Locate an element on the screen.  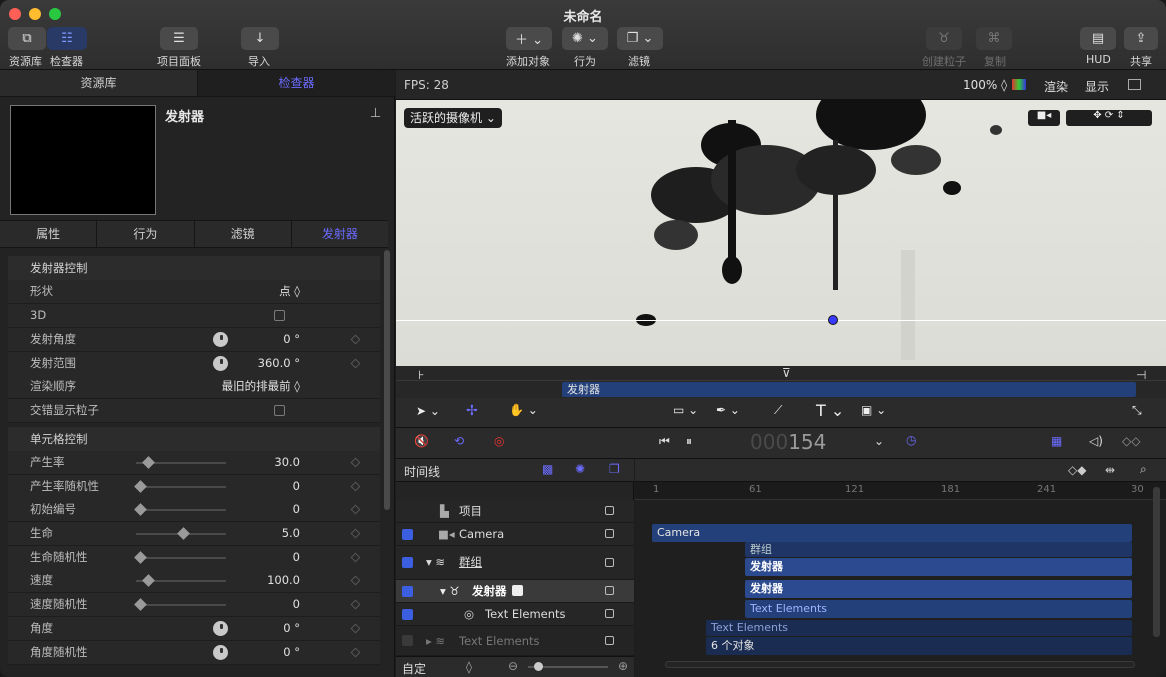
gear-icon: ✺ is located at coordinates (580, 469).